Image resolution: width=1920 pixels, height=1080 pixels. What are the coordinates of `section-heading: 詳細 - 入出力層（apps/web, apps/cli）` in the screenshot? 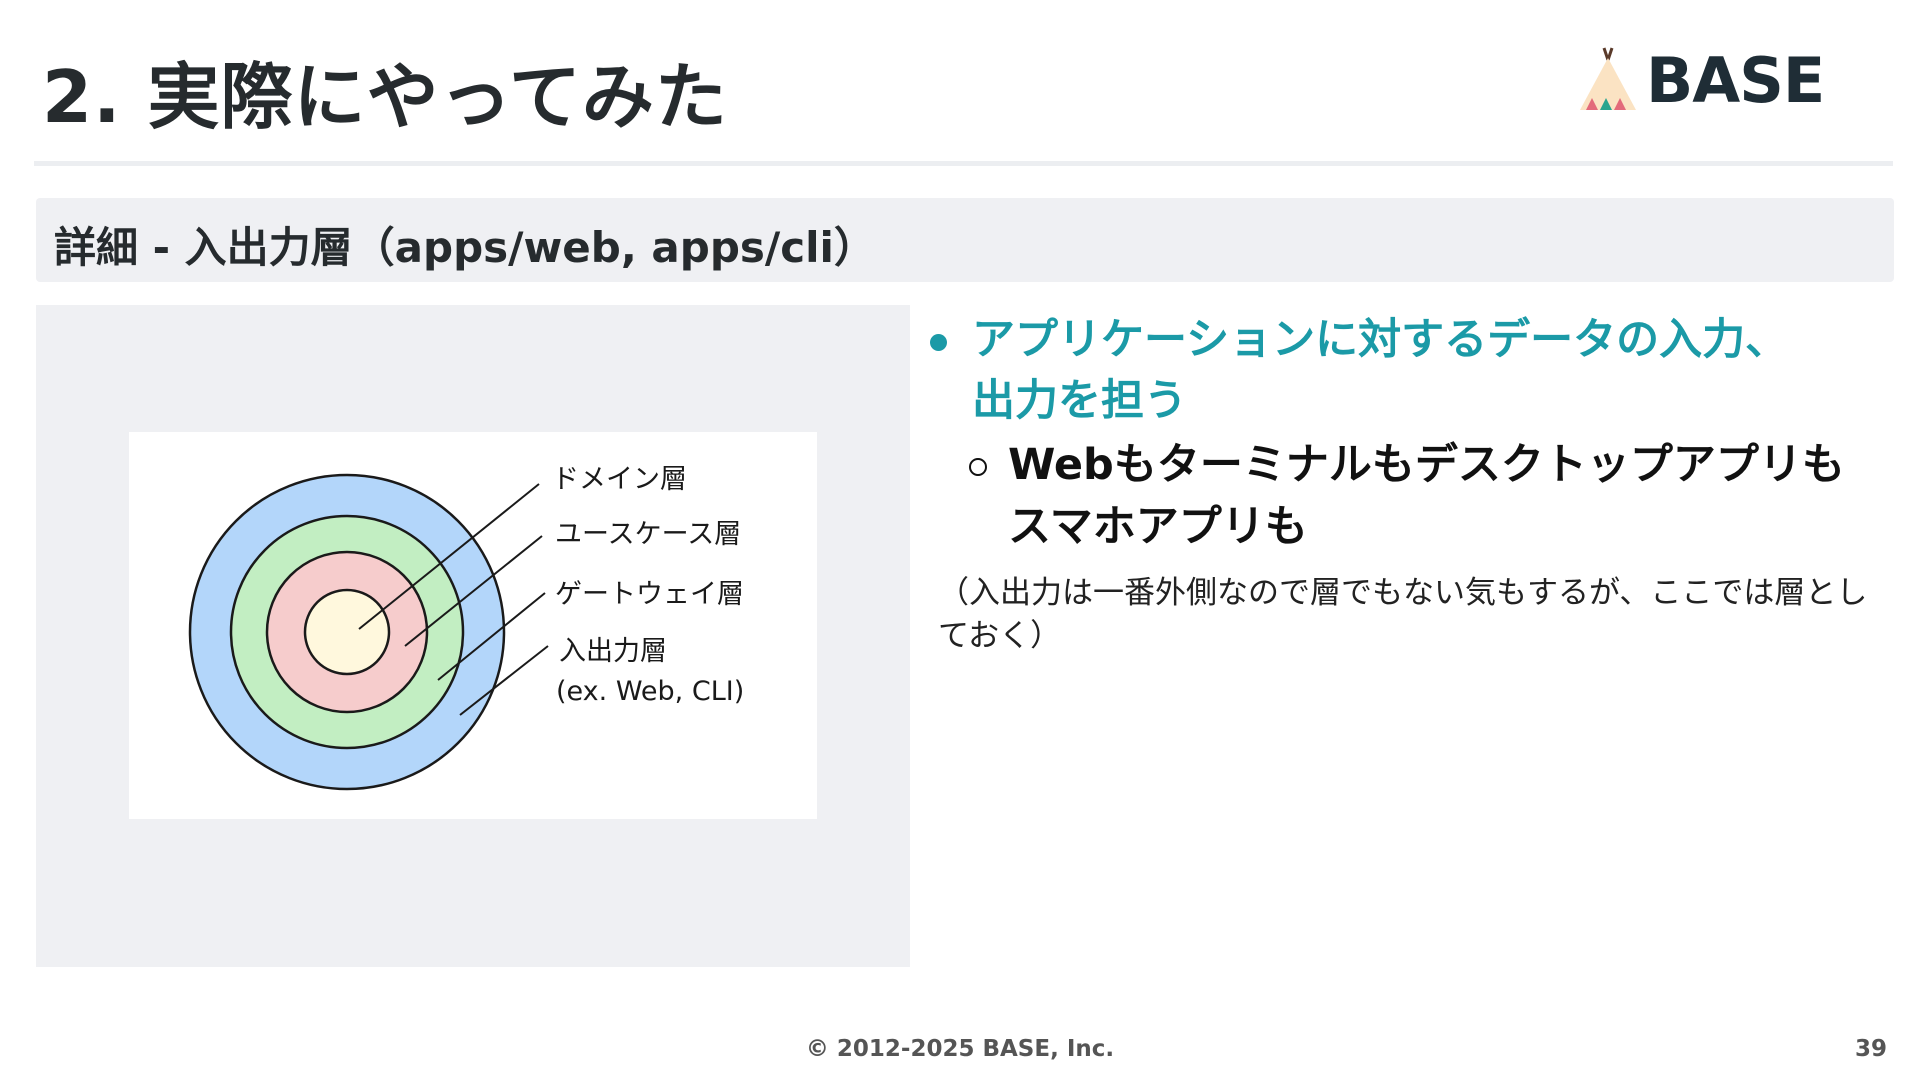 It's located at (465, 247).